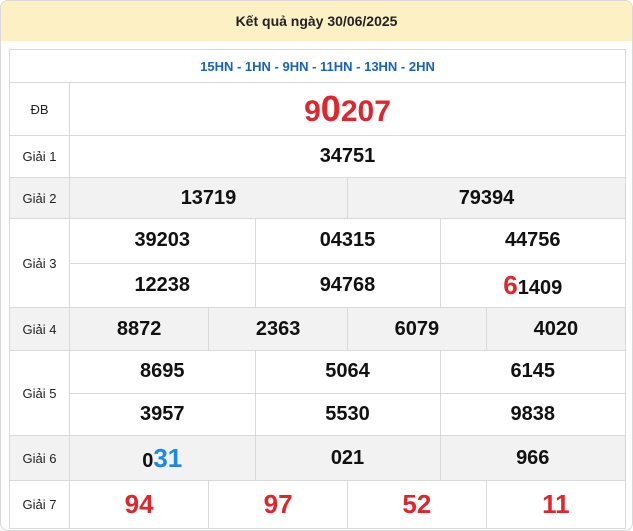  What do you see at coordinates (39, 156) in the screenshot?
I see `label-g1: Giải 1` at bounding box center [39, 156].